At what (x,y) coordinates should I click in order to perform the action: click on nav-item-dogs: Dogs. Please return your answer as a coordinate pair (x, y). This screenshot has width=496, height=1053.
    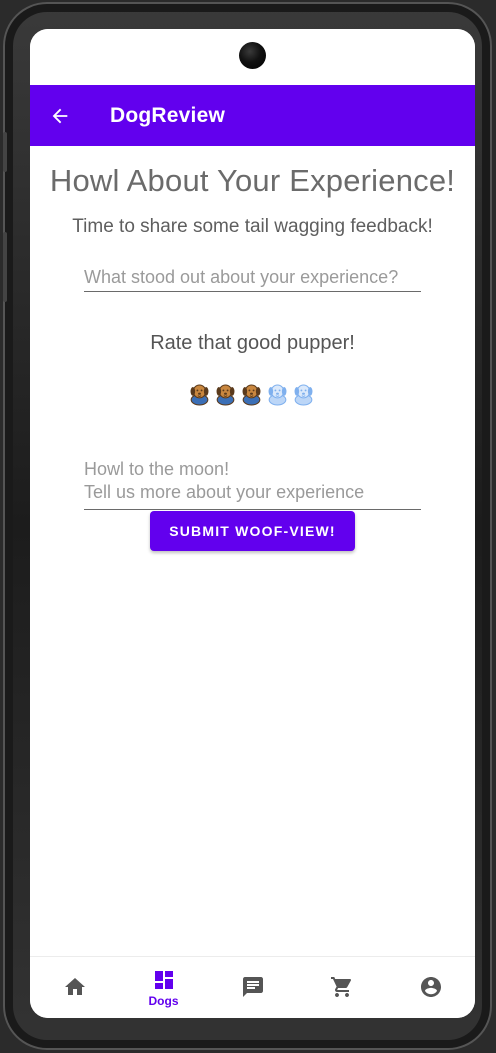
    Looking at the image, I should click on (163, 987).